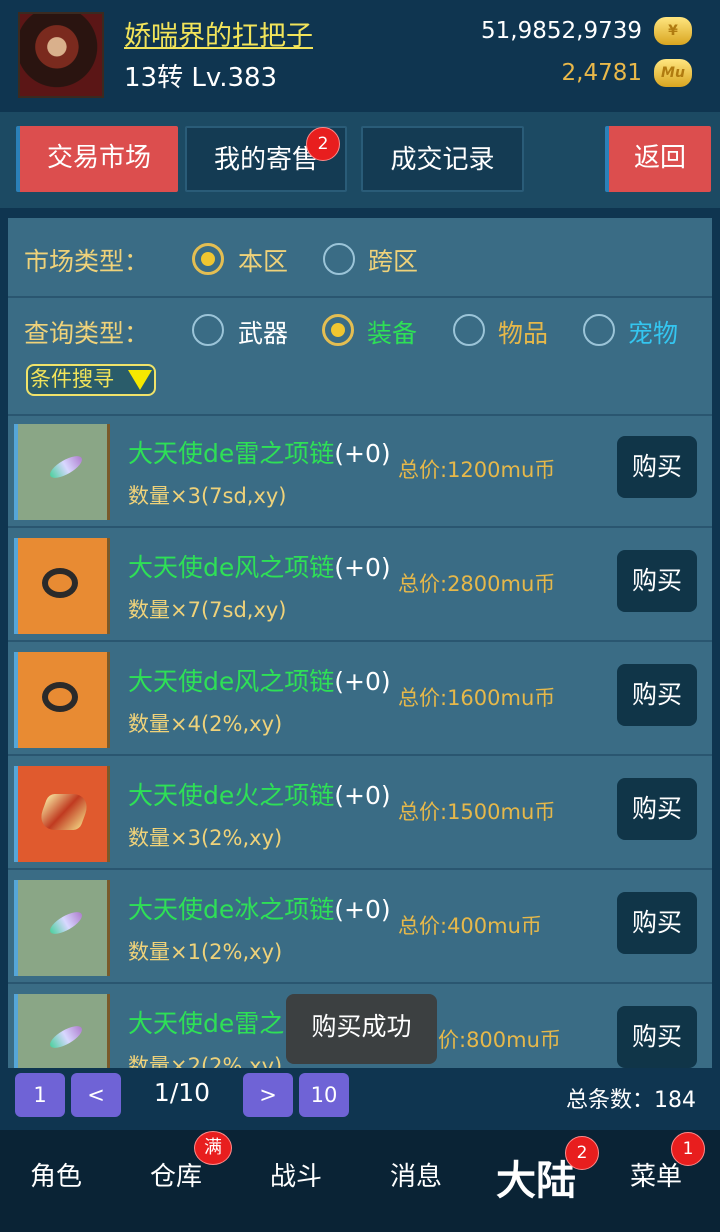 This screenshot has width=720, height=1232. I want to click on list-item: 大天使de冰之项链(+0) 数量×1(2%,xy) 总价:400mu币 购买, so click(360, 928).